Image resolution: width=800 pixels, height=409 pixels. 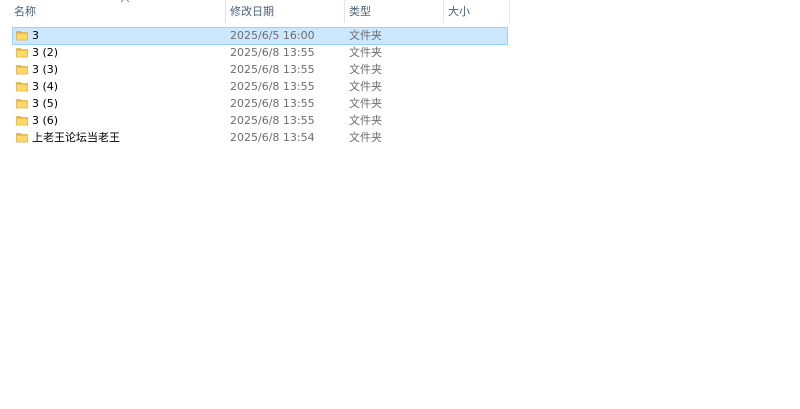 I want to click on column-divider, so click(x=509, y=11).